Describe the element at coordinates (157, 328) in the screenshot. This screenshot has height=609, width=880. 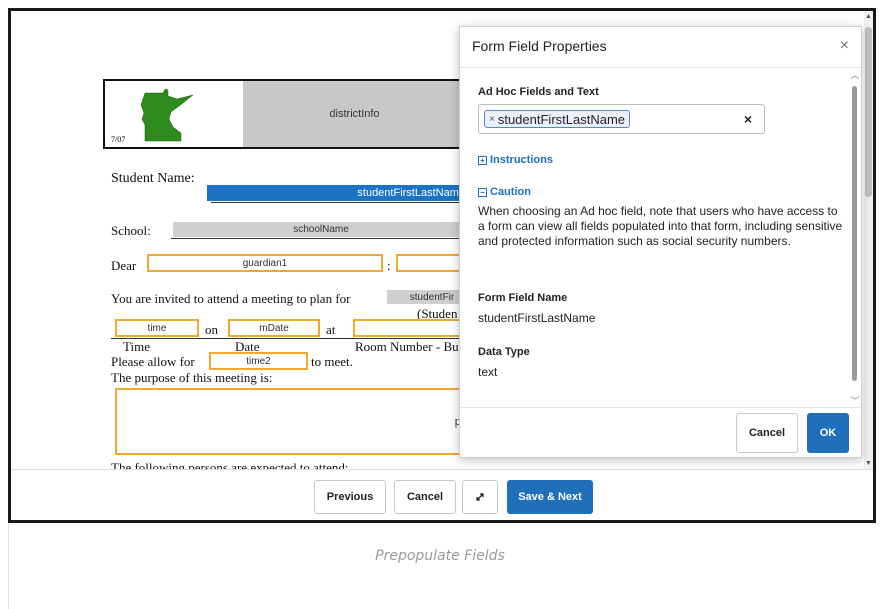
I see `time-field: time` at that location.